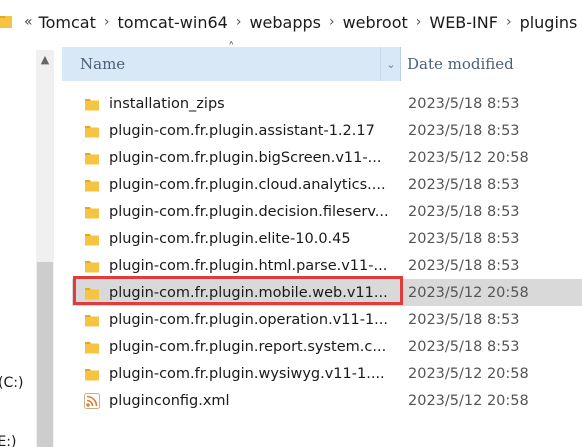 The image size is (582, 447). I want to click on file-row: installation_zips 2023/5/18 8:53, so click(327, 103).